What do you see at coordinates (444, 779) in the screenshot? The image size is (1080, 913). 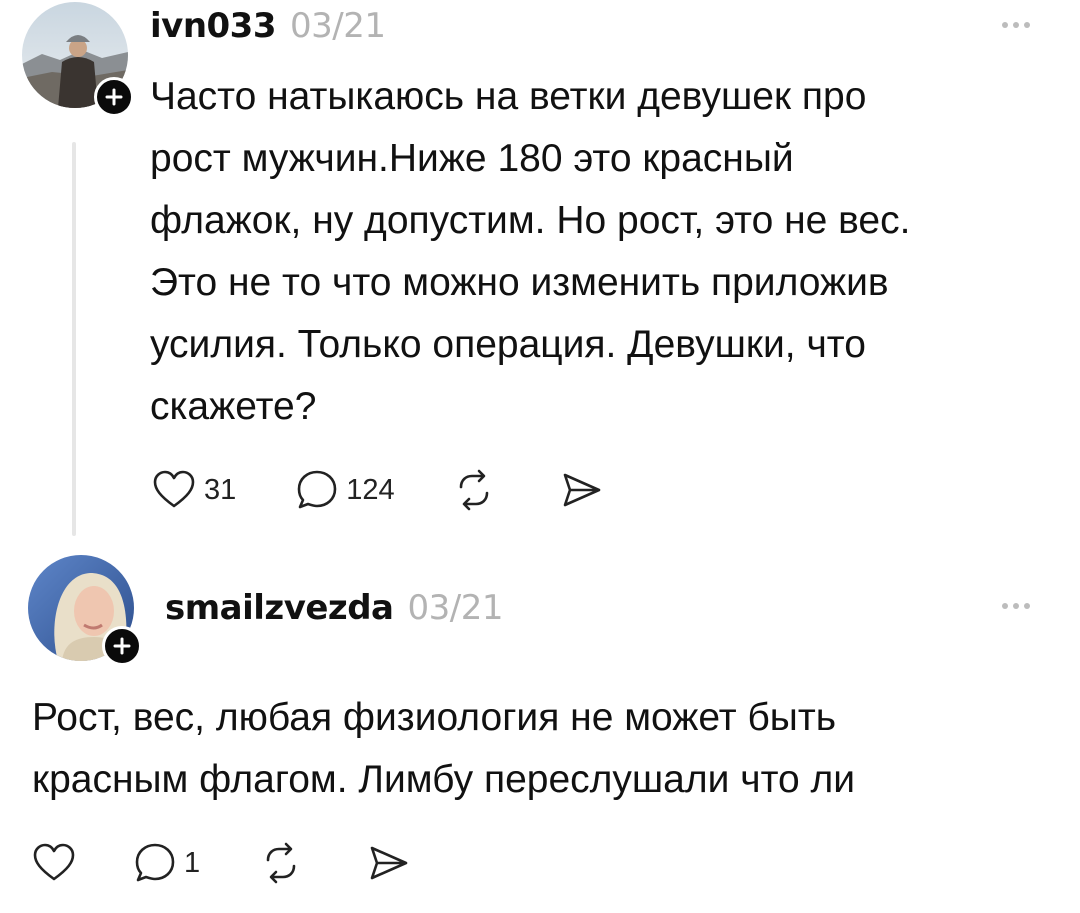 I see `post-text-line: красным флагом. Лимбу переслушали что ли` at bounding box center [444, 779].